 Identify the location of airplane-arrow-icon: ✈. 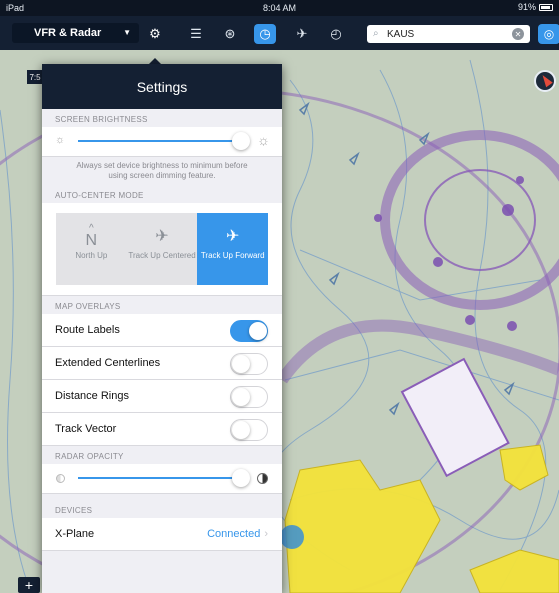
(302, 33).